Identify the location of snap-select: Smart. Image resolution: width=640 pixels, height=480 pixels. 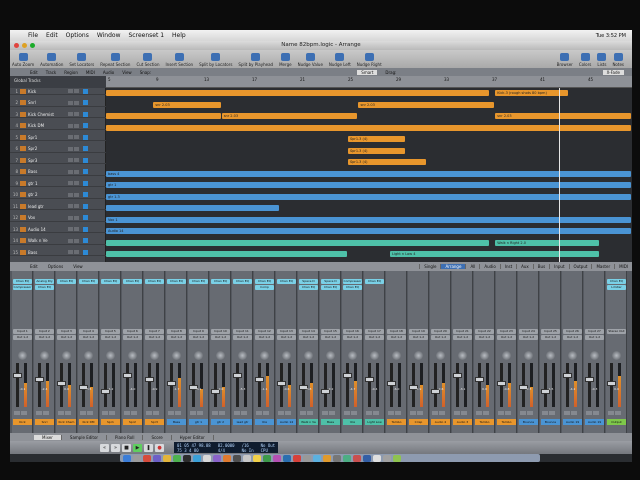
(367, 72).